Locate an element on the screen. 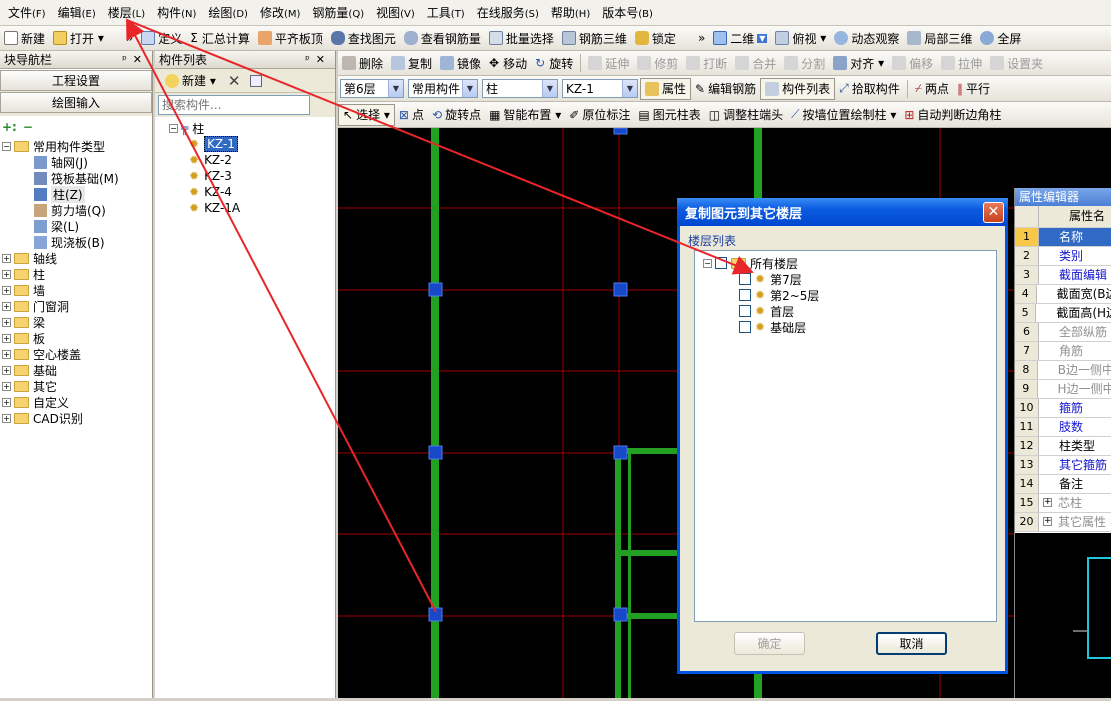  delete-icon: ✕ is located at coordinates (234, 81).